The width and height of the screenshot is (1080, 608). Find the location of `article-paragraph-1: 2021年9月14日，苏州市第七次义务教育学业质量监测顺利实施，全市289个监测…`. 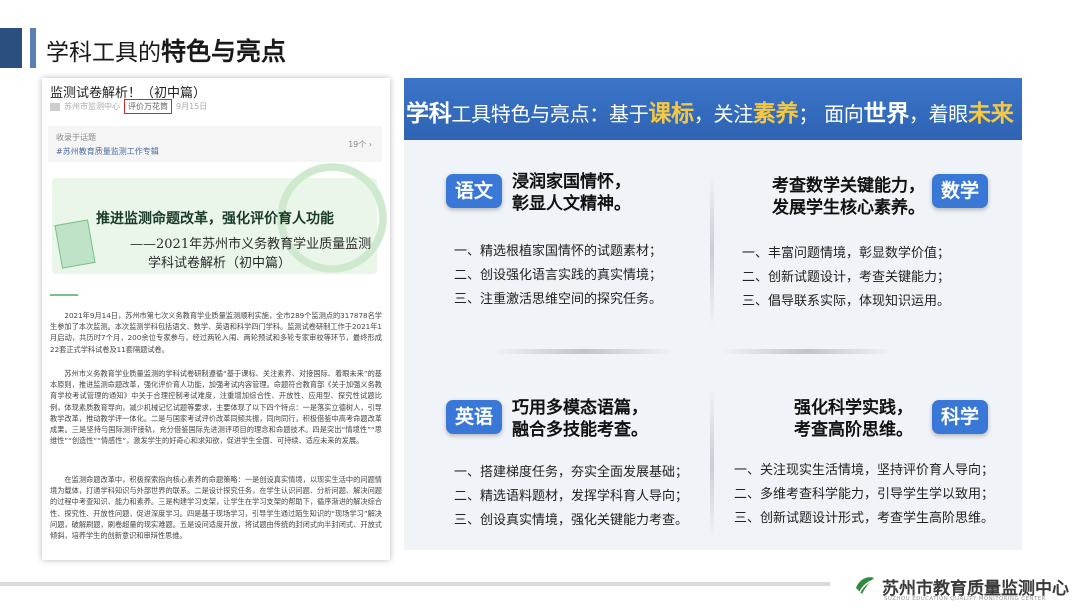

article-paragraph-1: 2021年9月14日，苏州市第七次义务教育学业质量监测顺利实施，全市289个监测… is located at coordinates (216, 332).